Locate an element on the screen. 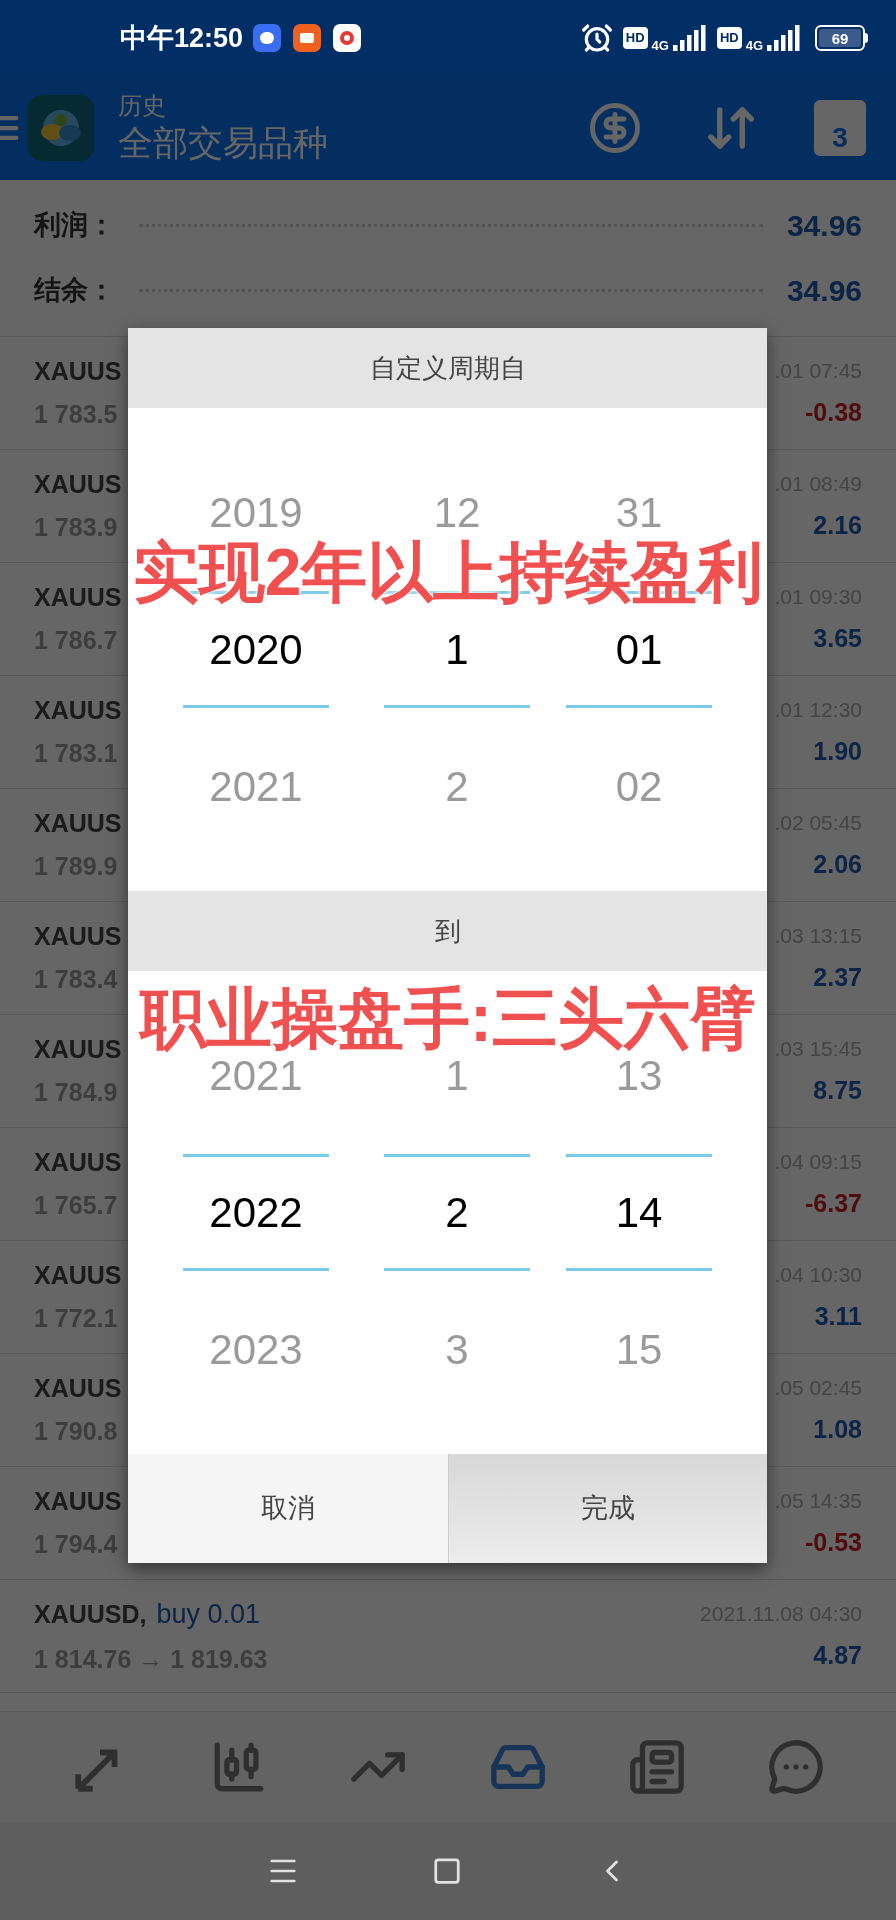 The height and width of the screenshot is (1920, 896). trade-profit: 1.90 is located at coordinates (837, 751).